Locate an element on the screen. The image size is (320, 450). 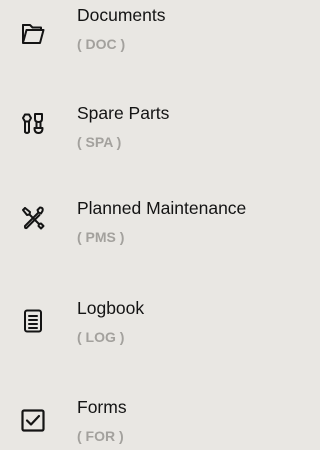
menu-item-label: Forms is located at coordinates (102, 407).